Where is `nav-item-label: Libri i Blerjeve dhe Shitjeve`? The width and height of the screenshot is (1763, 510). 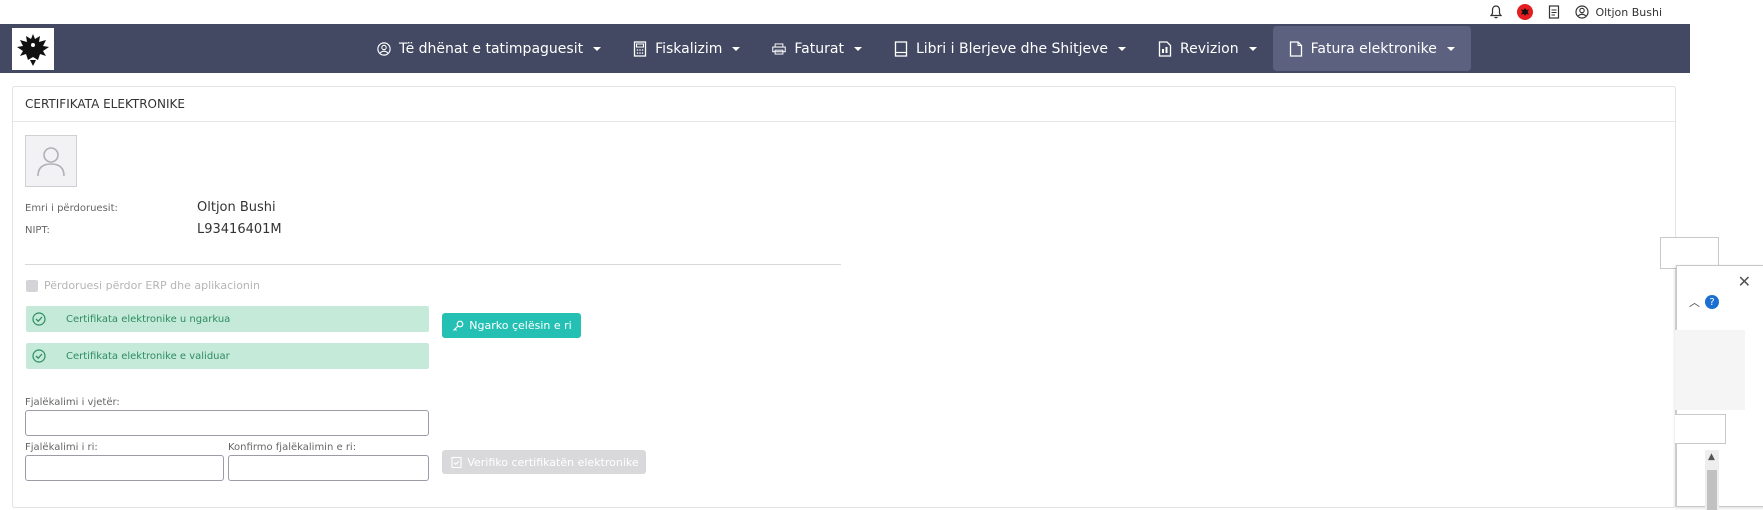 nav-item-label: Libri i Blerjeve dhe Shitjeve is located at coordinates (1012, 48).